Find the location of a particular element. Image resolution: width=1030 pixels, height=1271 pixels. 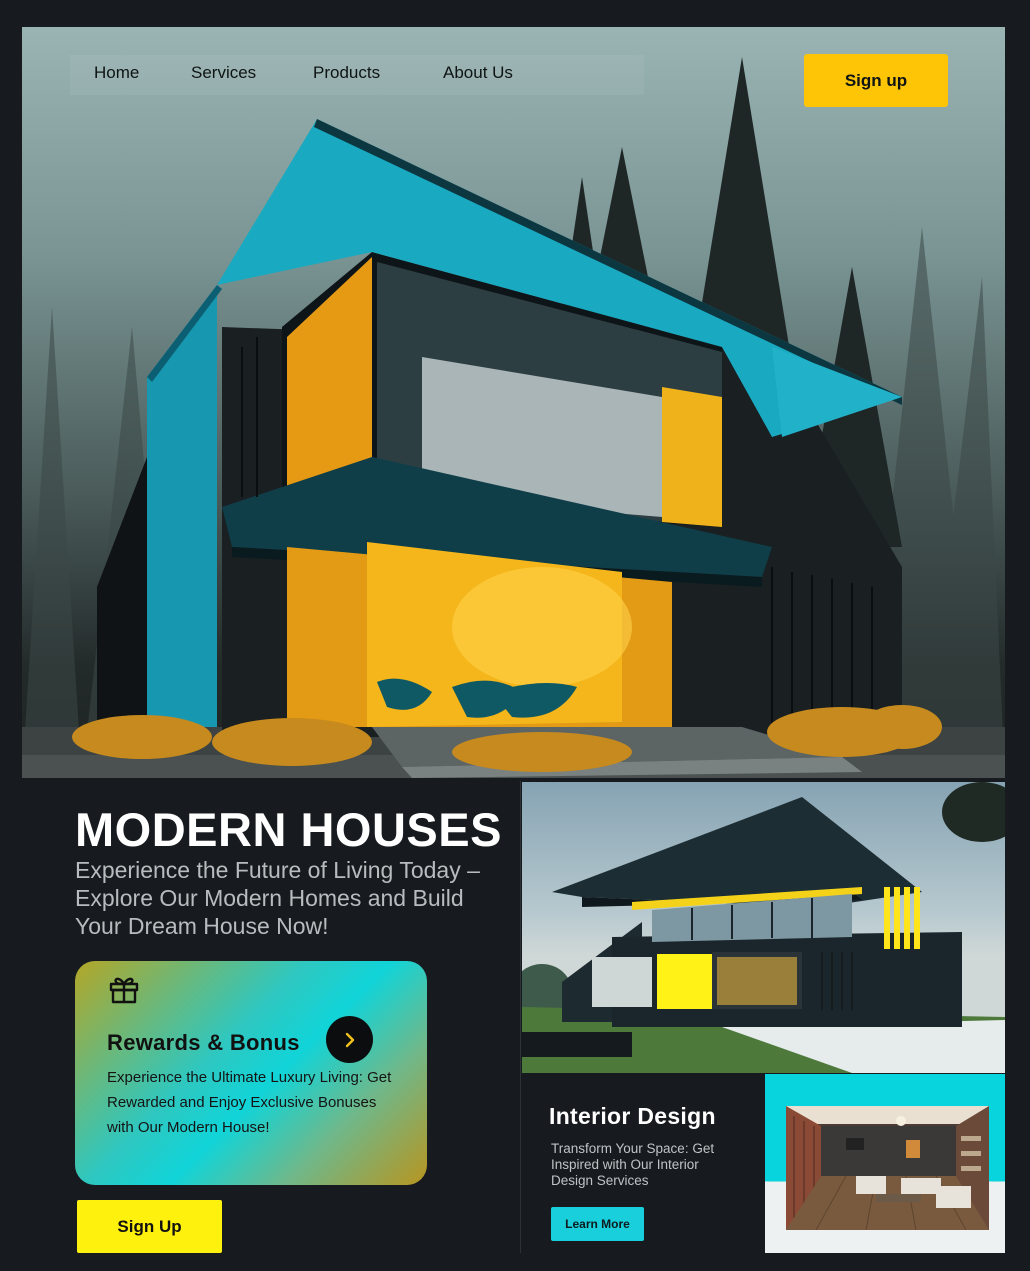

rewards-next-button is located at coordinates (349, 1039).